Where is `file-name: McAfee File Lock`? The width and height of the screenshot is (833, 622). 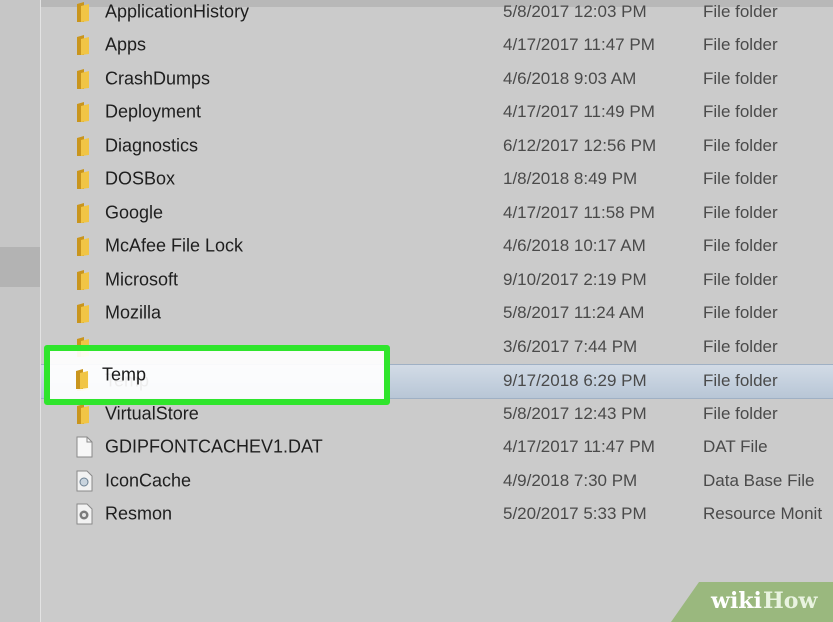 file-name: McAfee File Lock is located at coordinates (174, 245).